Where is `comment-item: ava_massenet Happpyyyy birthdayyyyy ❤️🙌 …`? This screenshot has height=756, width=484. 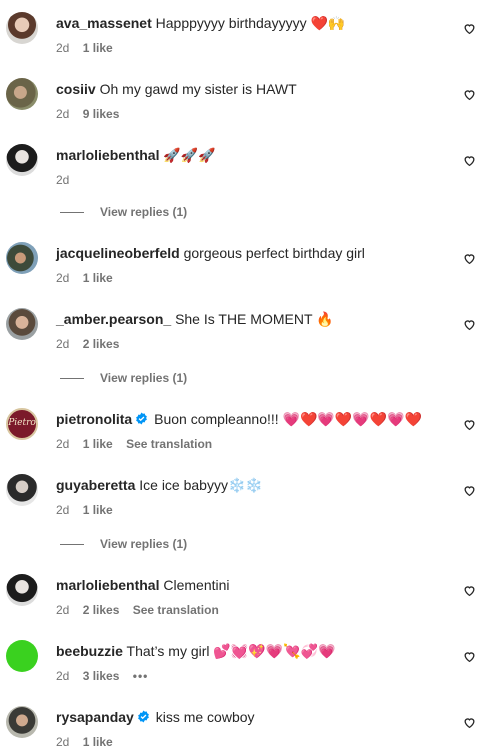 comment-item: ava_massenet Happpyyyy birthdayyyyy ❤️🙌 … is located at coordinates (242, 42).